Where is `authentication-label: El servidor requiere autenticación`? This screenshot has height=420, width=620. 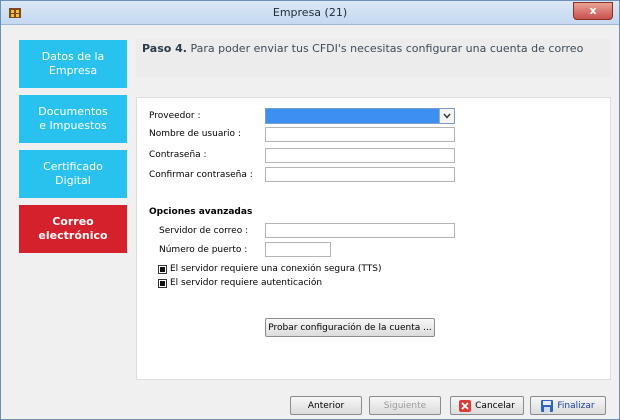
authentication-label: El servidor requiere autenticación is located at coordinates (246, 283).